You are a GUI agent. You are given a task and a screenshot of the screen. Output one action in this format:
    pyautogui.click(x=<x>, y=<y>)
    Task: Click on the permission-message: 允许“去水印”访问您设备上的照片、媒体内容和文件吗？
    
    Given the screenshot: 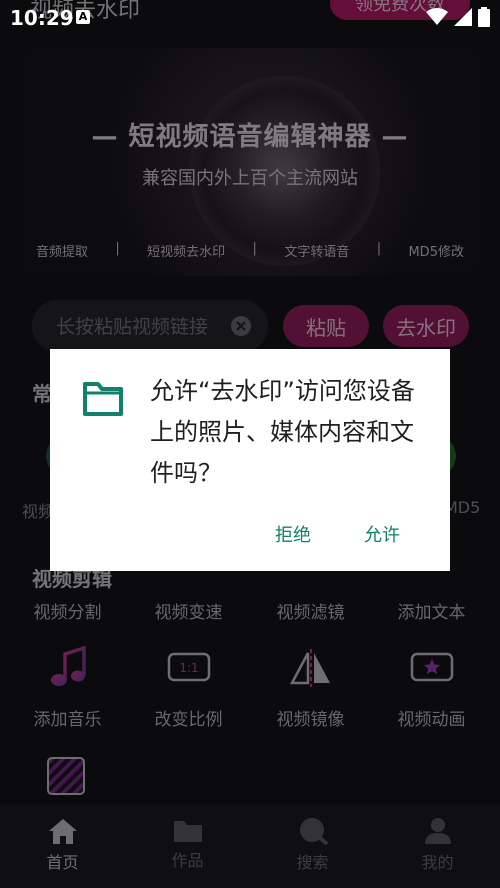 What is the action you would take?
    pyautogui.click(x=282, y=432)
    